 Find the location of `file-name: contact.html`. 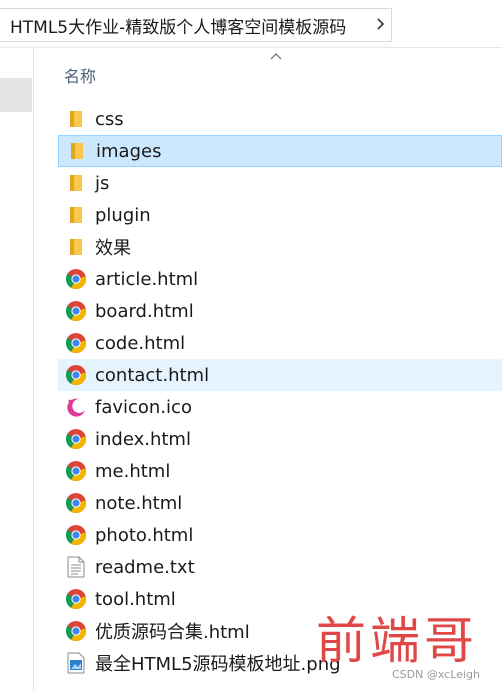

file-name: contact.html is located at coordinates (152, 375).